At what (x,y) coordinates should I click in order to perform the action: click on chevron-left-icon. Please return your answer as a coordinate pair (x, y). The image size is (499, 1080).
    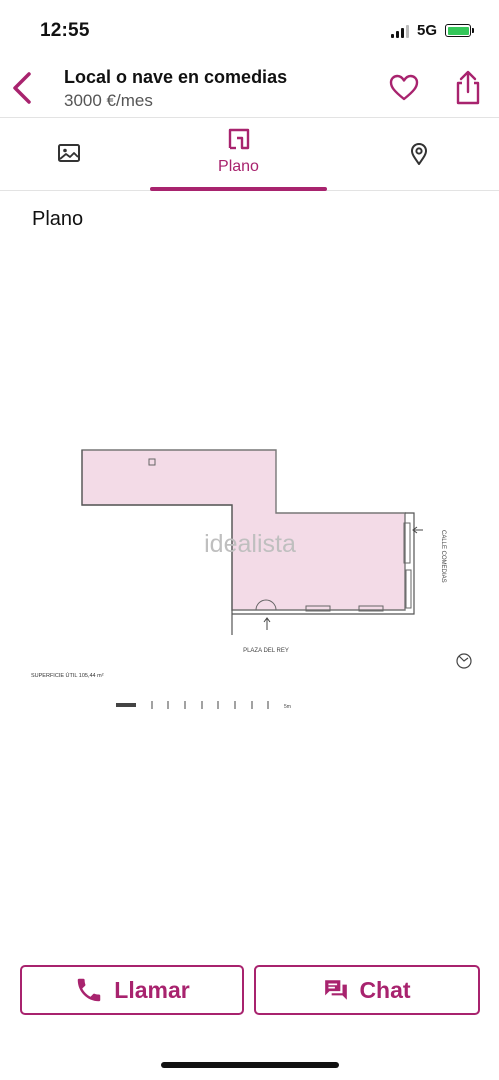
    Looking at the image, I should click on (22, 88).